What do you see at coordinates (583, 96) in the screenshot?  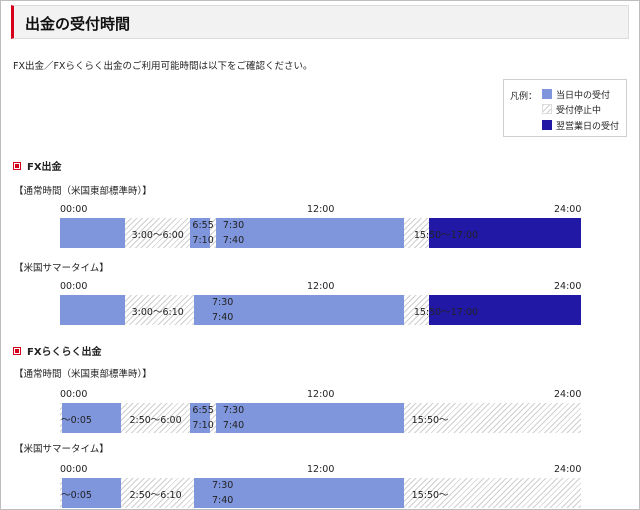 I see `legend-label-accept: 当日中の受付` at bounding box center [583, 96].